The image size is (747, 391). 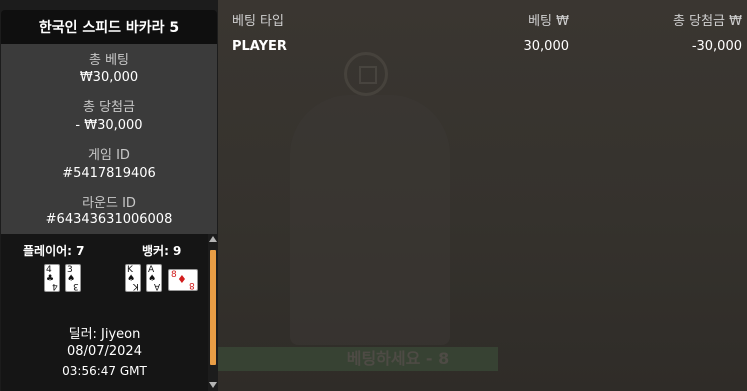 What do you see at coordinates (52, 278) in the screenshot?
I see `player-card-1: 4 ♣ 4` at bounding box center [52, 278].